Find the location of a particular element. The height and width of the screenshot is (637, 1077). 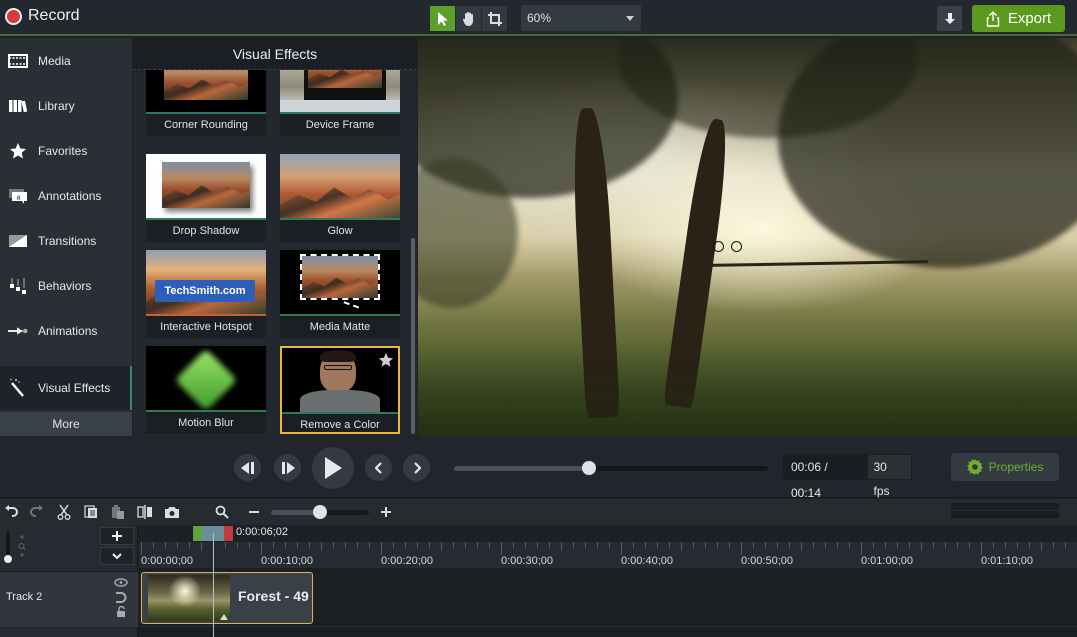

track-height-handle is located at coordinates (8, 559).